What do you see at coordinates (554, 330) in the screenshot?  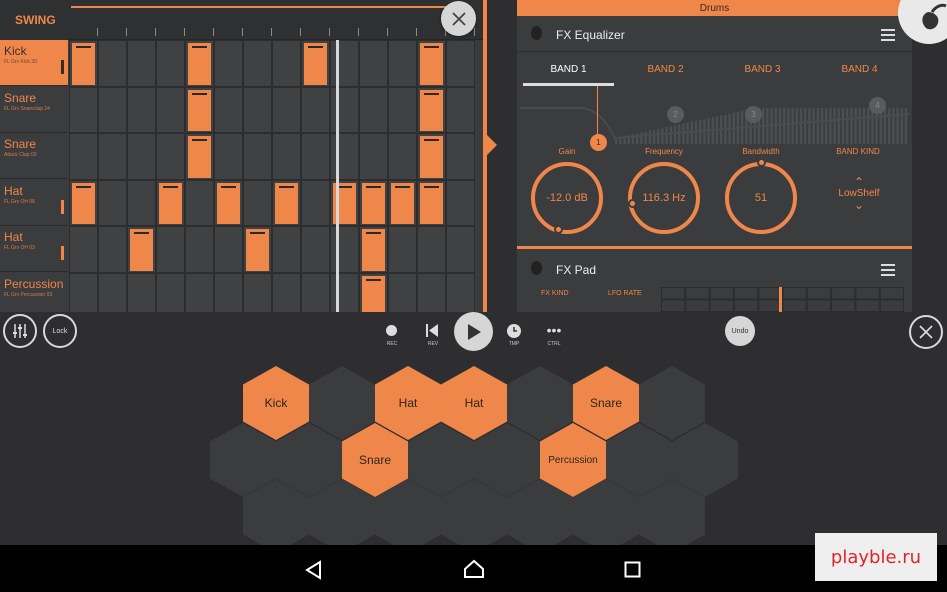 I see `ctrl-button: •••` at bounding box center [554, 330].